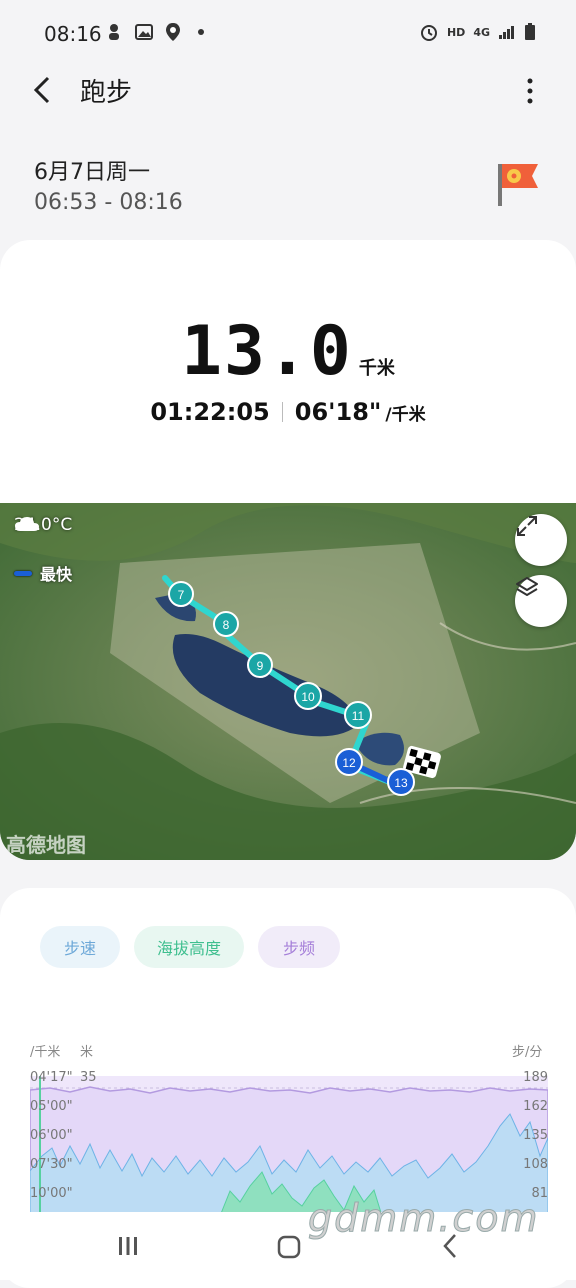 The image size is (576, 1288). I want to click on signal-icon, so click(506, 32).